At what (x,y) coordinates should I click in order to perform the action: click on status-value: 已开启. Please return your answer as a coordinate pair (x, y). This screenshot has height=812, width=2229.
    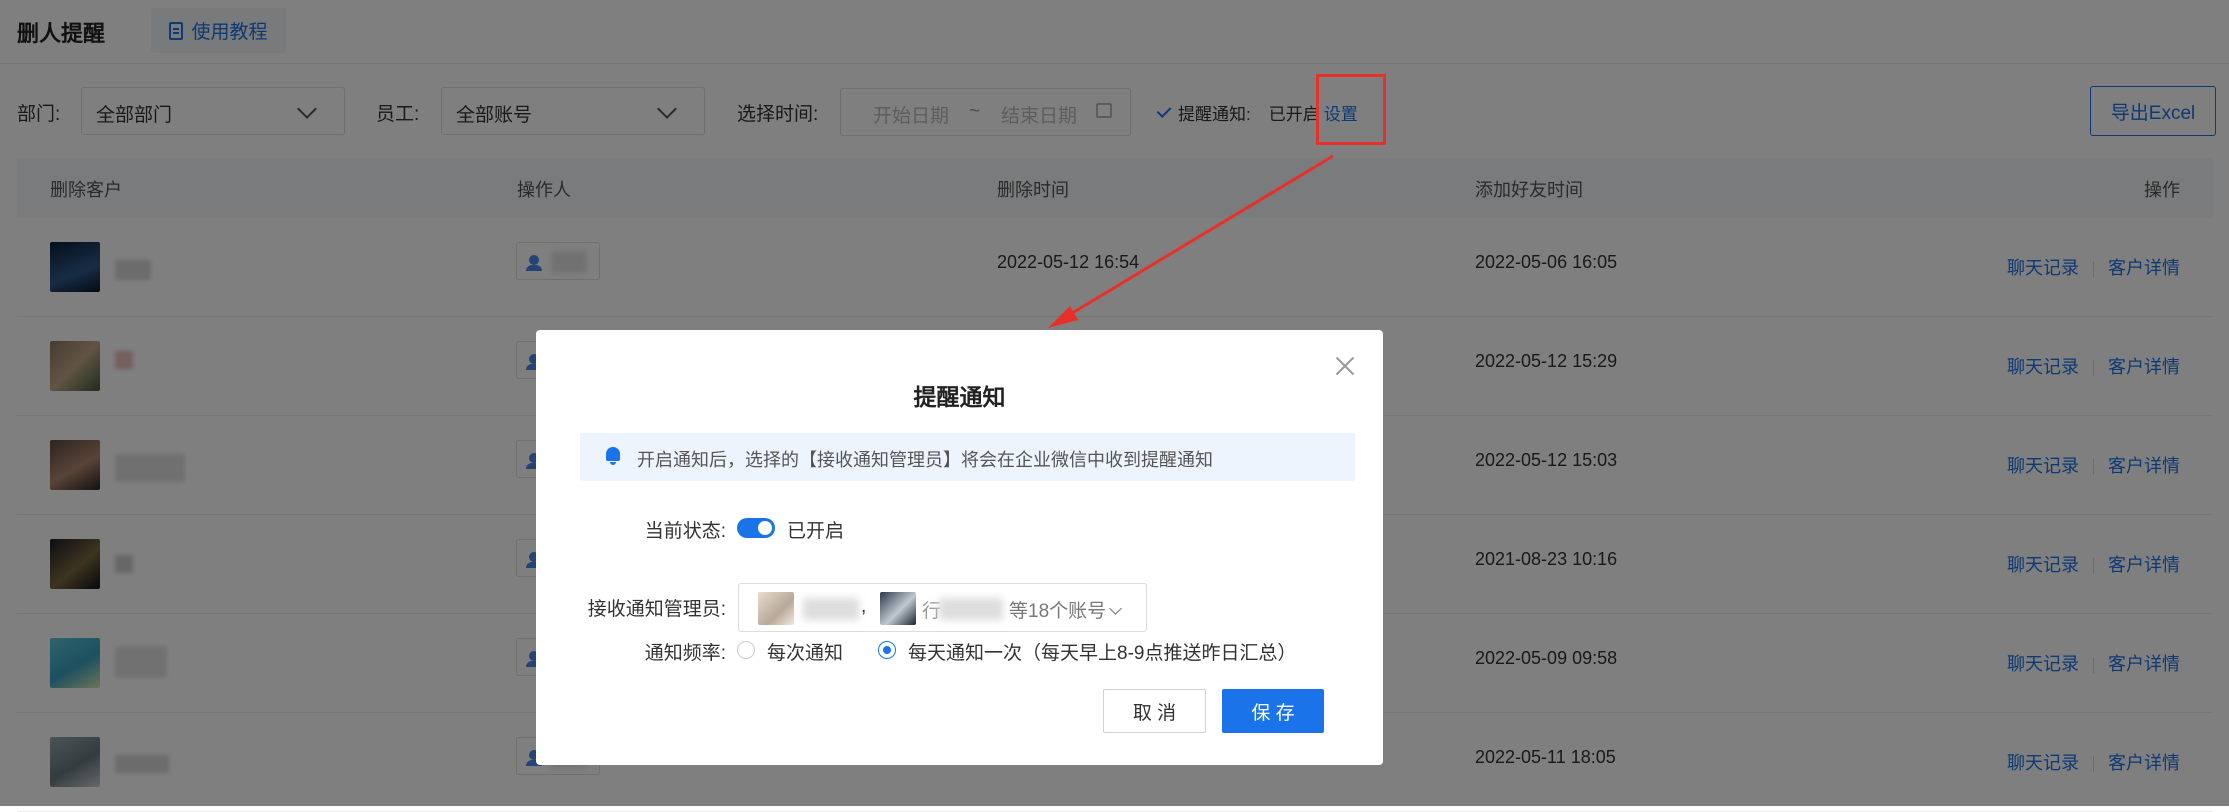
    Looking at the image, I should click on (816, 531).